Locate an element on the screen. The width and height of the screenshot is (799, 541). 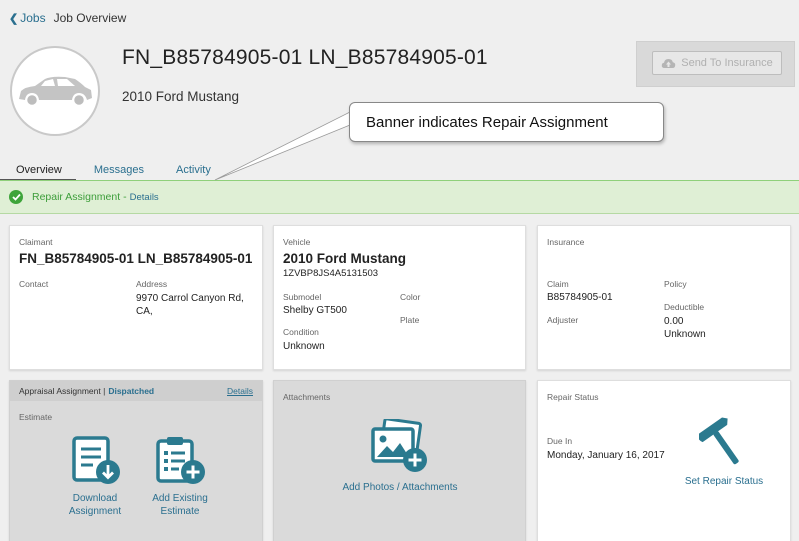
claimant-name: FN_B85784905-01 LN_B85784905-01 is located at coordinates (136, 258).